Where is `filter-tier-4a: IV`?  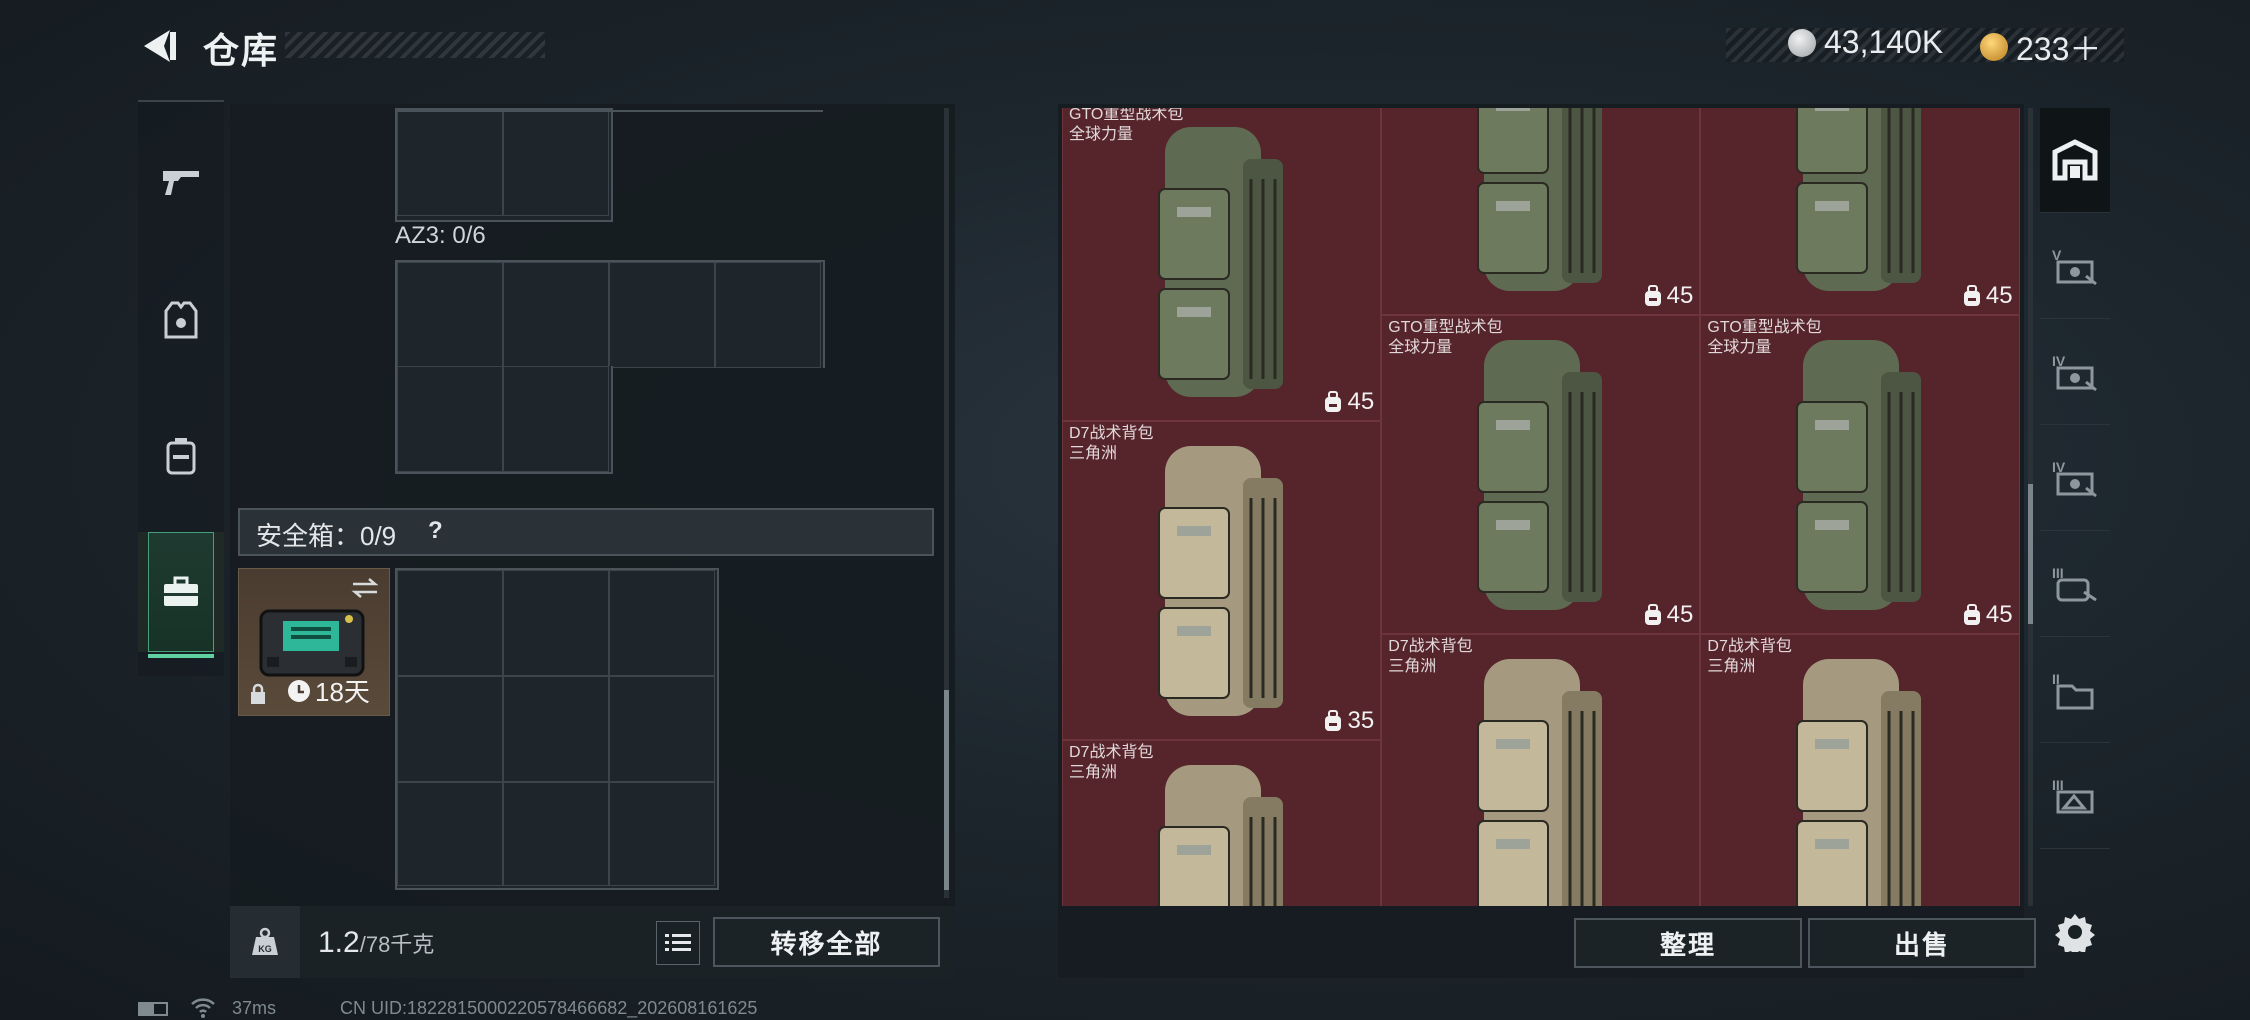 filter-tier-4a: IV is located at coordinates (2075, 372).